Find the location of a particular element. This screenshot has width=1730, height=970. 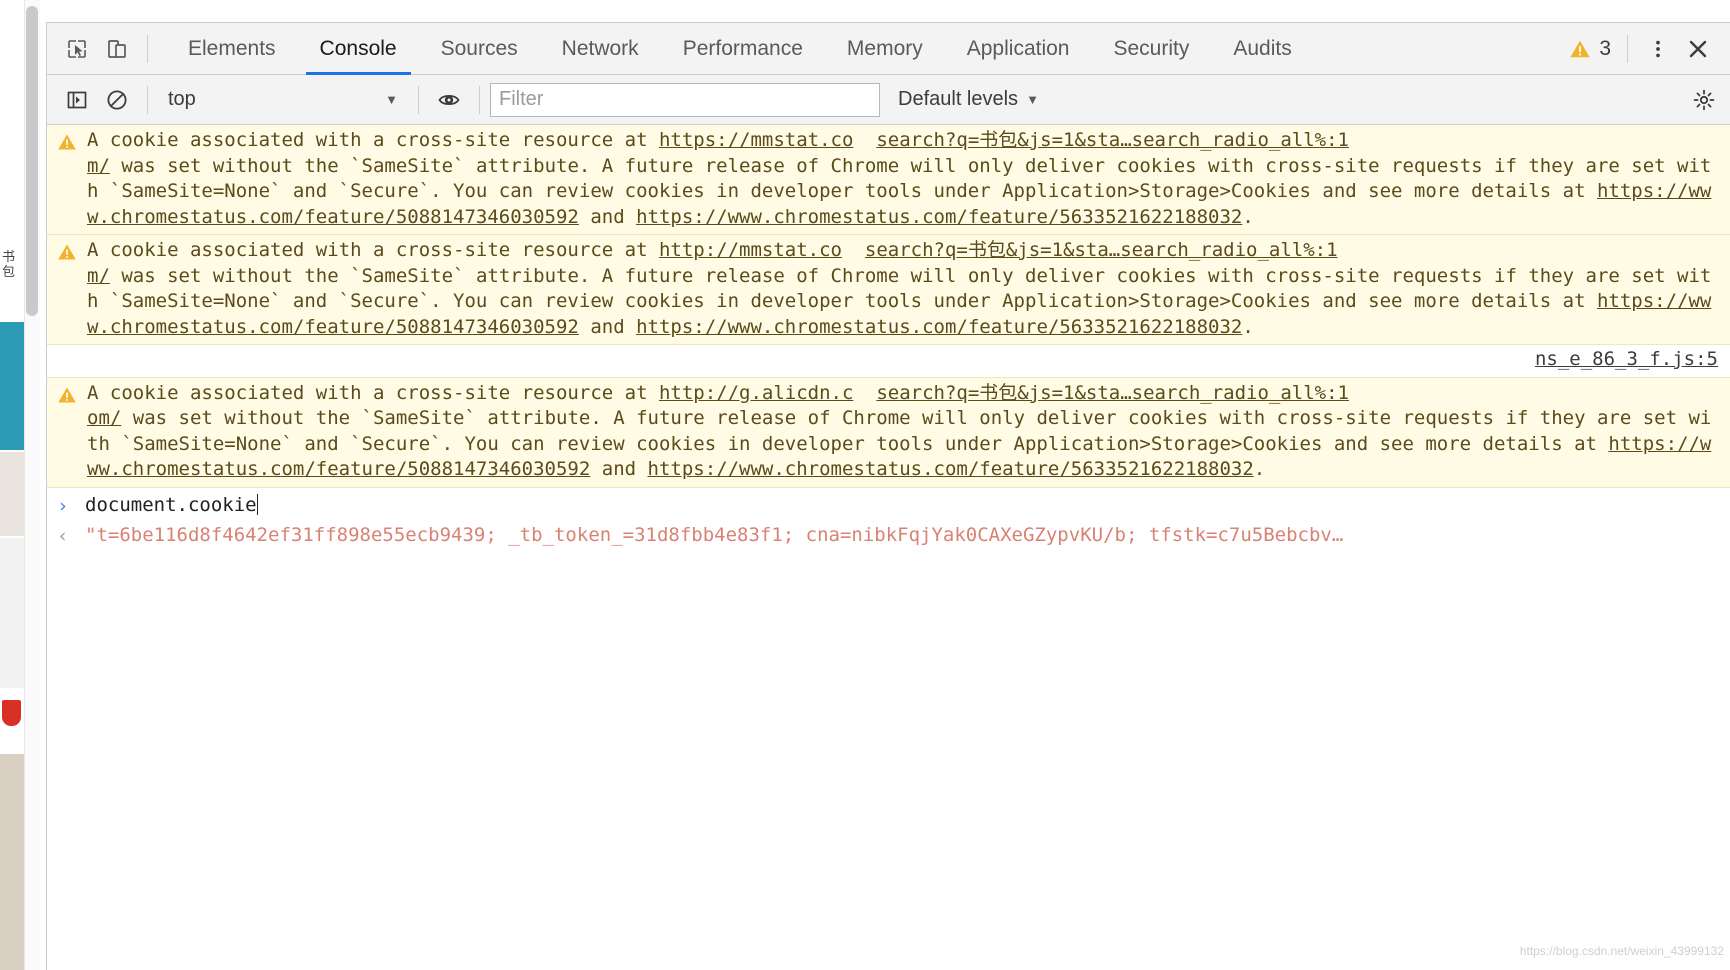

page-remnant: 书包 is located at coordinates (23, 485).